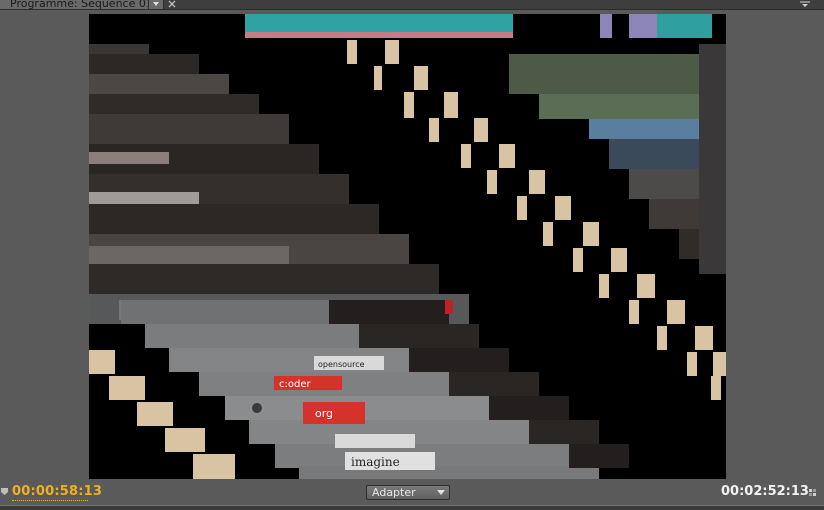 This screenshot has height=510, width=824. What do you see at coordinates (412, 507) in the screenshot?
I see `time-ruler-strip` at bounding box center [412, 507].